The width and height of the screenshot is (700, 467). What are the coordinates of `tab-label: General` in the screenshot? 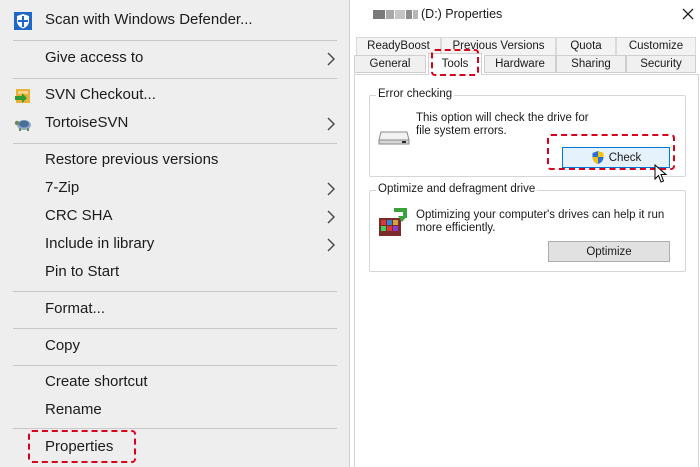 It's located at (390, 64).